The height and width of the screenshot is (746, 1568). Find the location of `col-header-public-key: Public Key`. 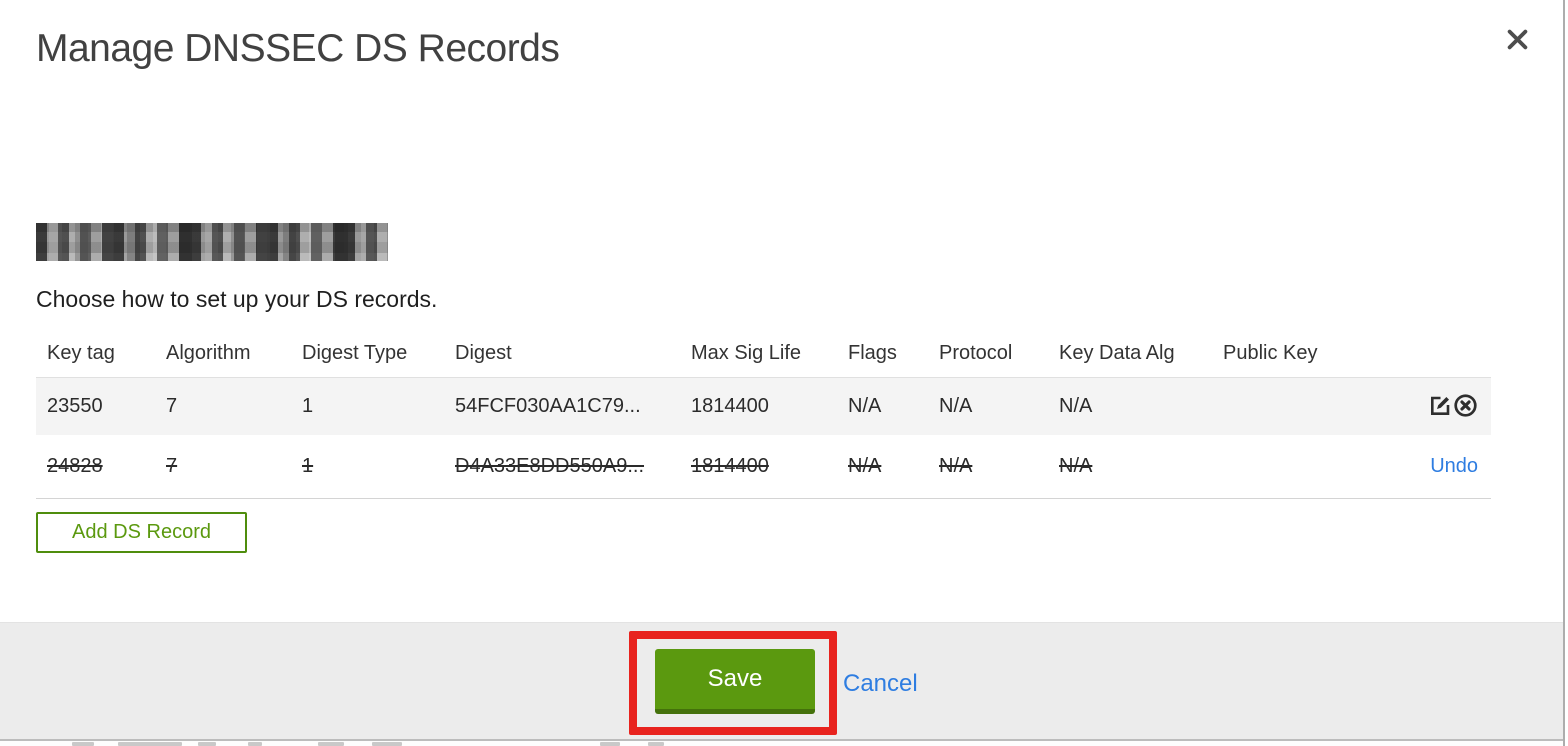

col-header-public-key: Public Key is located at coordinates (1270, 353).